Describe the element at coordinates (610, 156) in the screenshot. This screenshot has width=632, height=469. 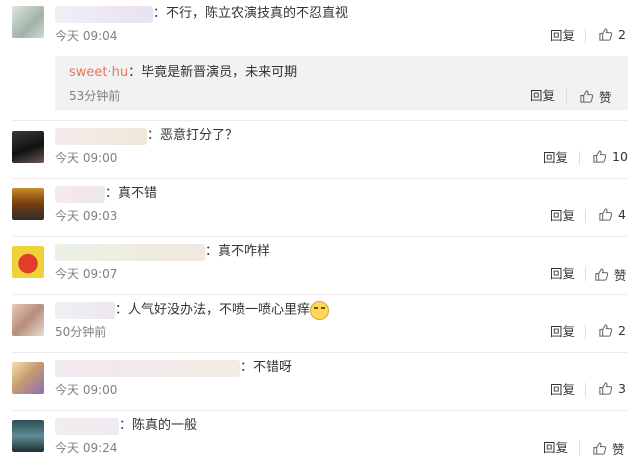
I see `like-button: 10` at that location.